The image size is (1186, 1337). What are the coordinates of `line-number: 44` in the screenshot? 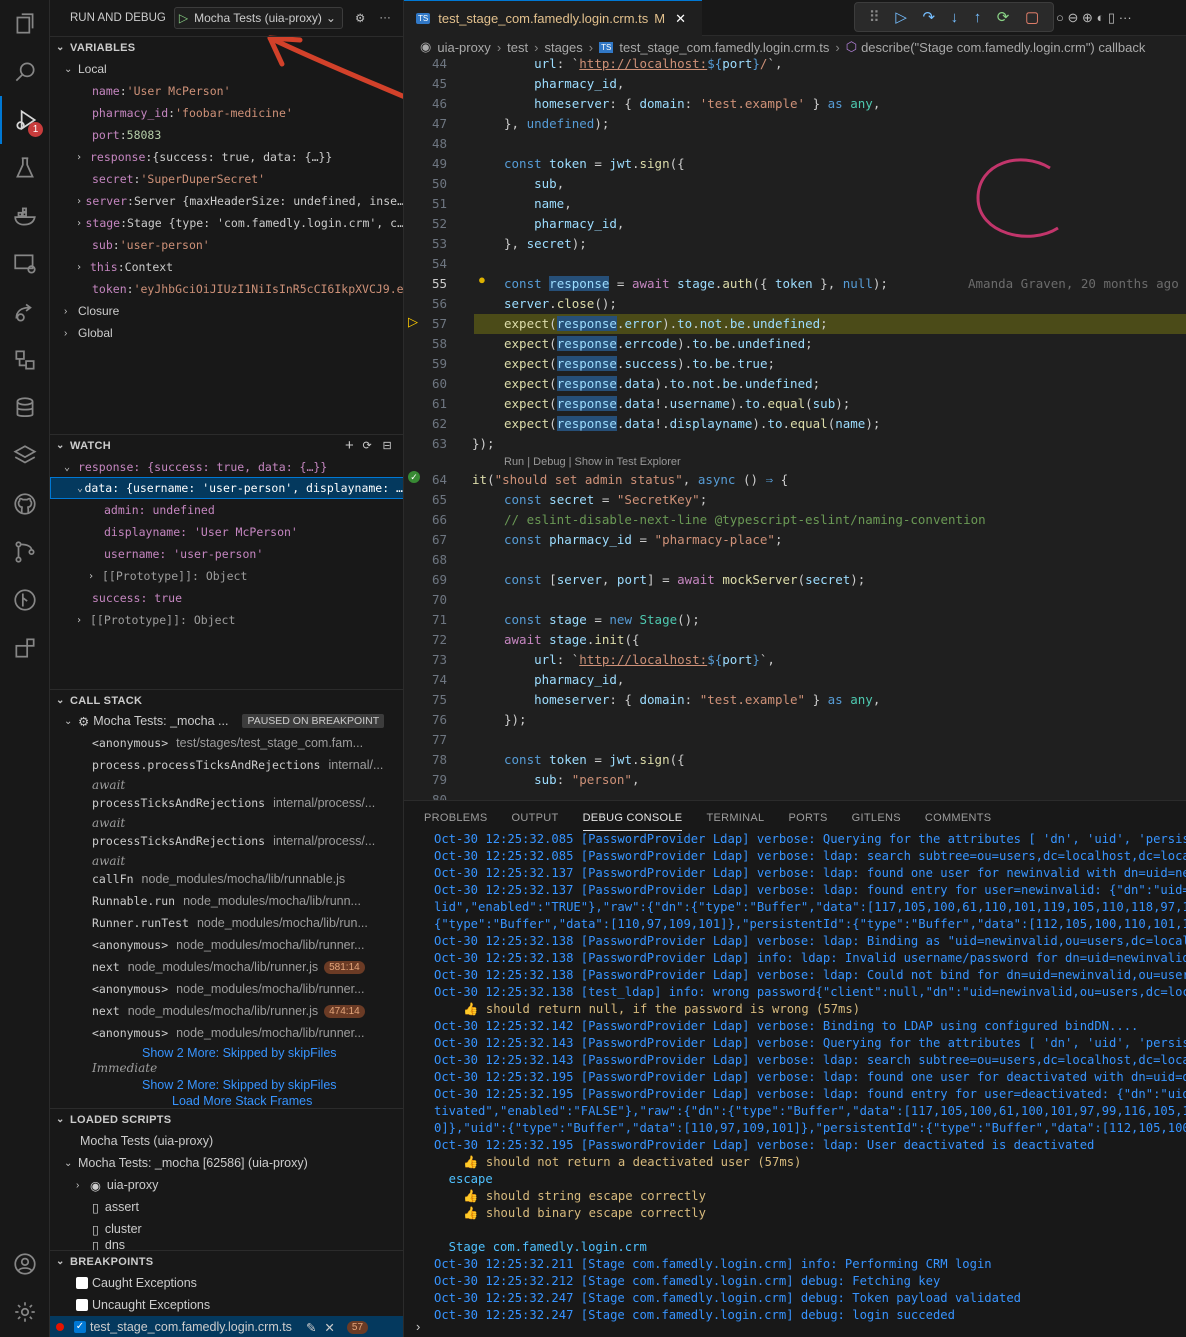 It's located at (439, 66).